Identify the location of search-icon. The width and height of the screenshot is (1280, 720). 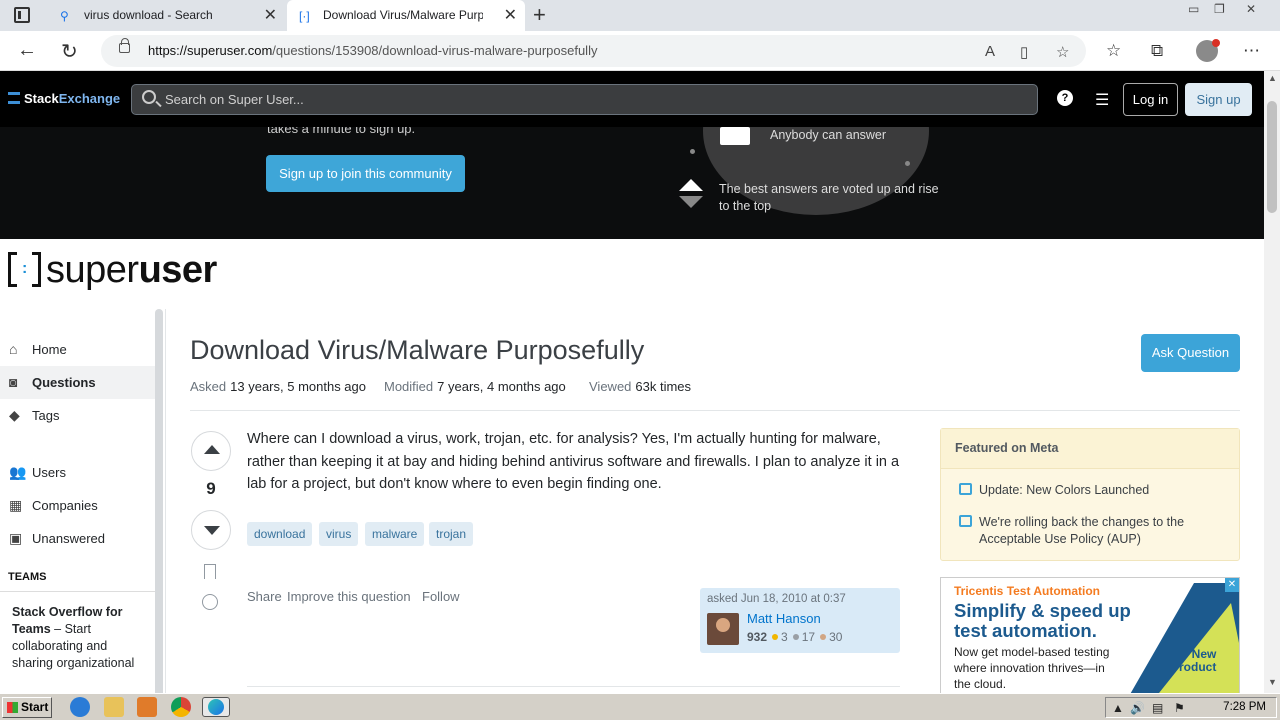
(149, 97).